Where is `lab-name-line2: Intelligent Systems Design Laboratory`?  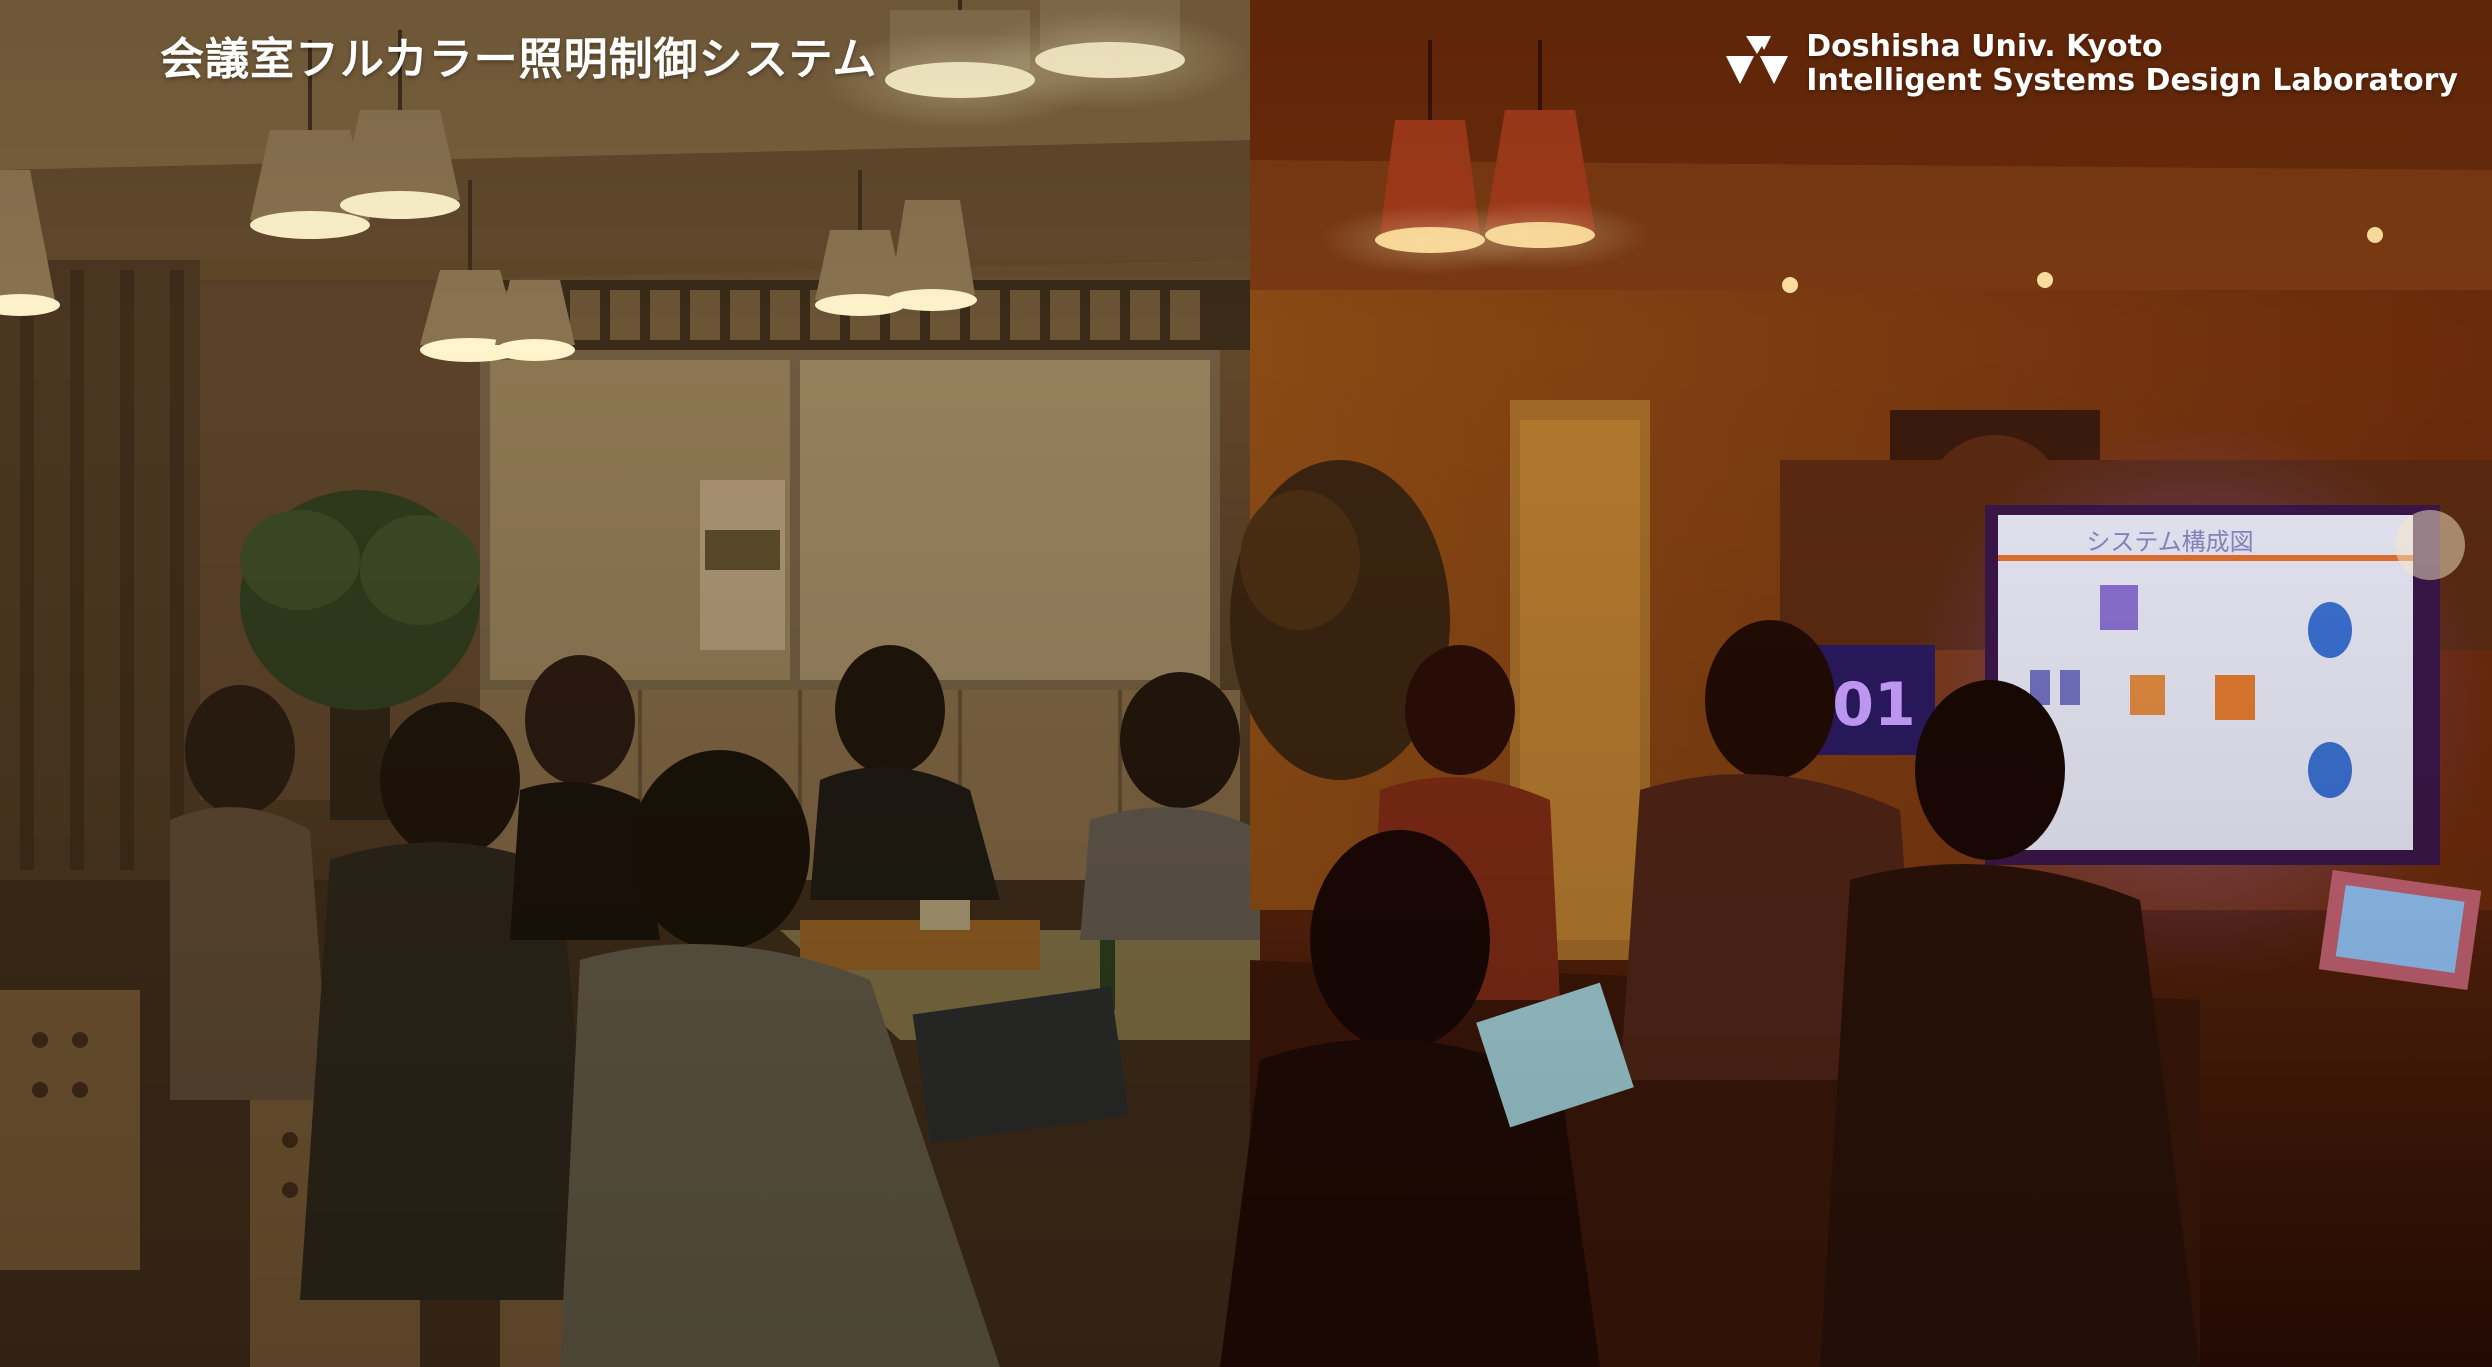
lab-name-line2: Intelligent Systems Design Laboratory is located at coordinates (2132, 80).